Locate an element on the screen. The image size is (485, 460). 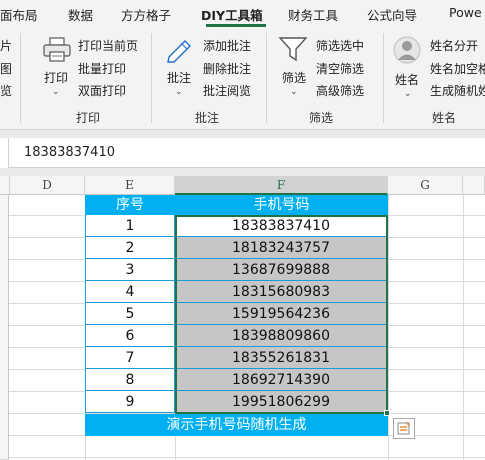
clear-filter-button: 清空筛选 is located at coordinates (340, 68).